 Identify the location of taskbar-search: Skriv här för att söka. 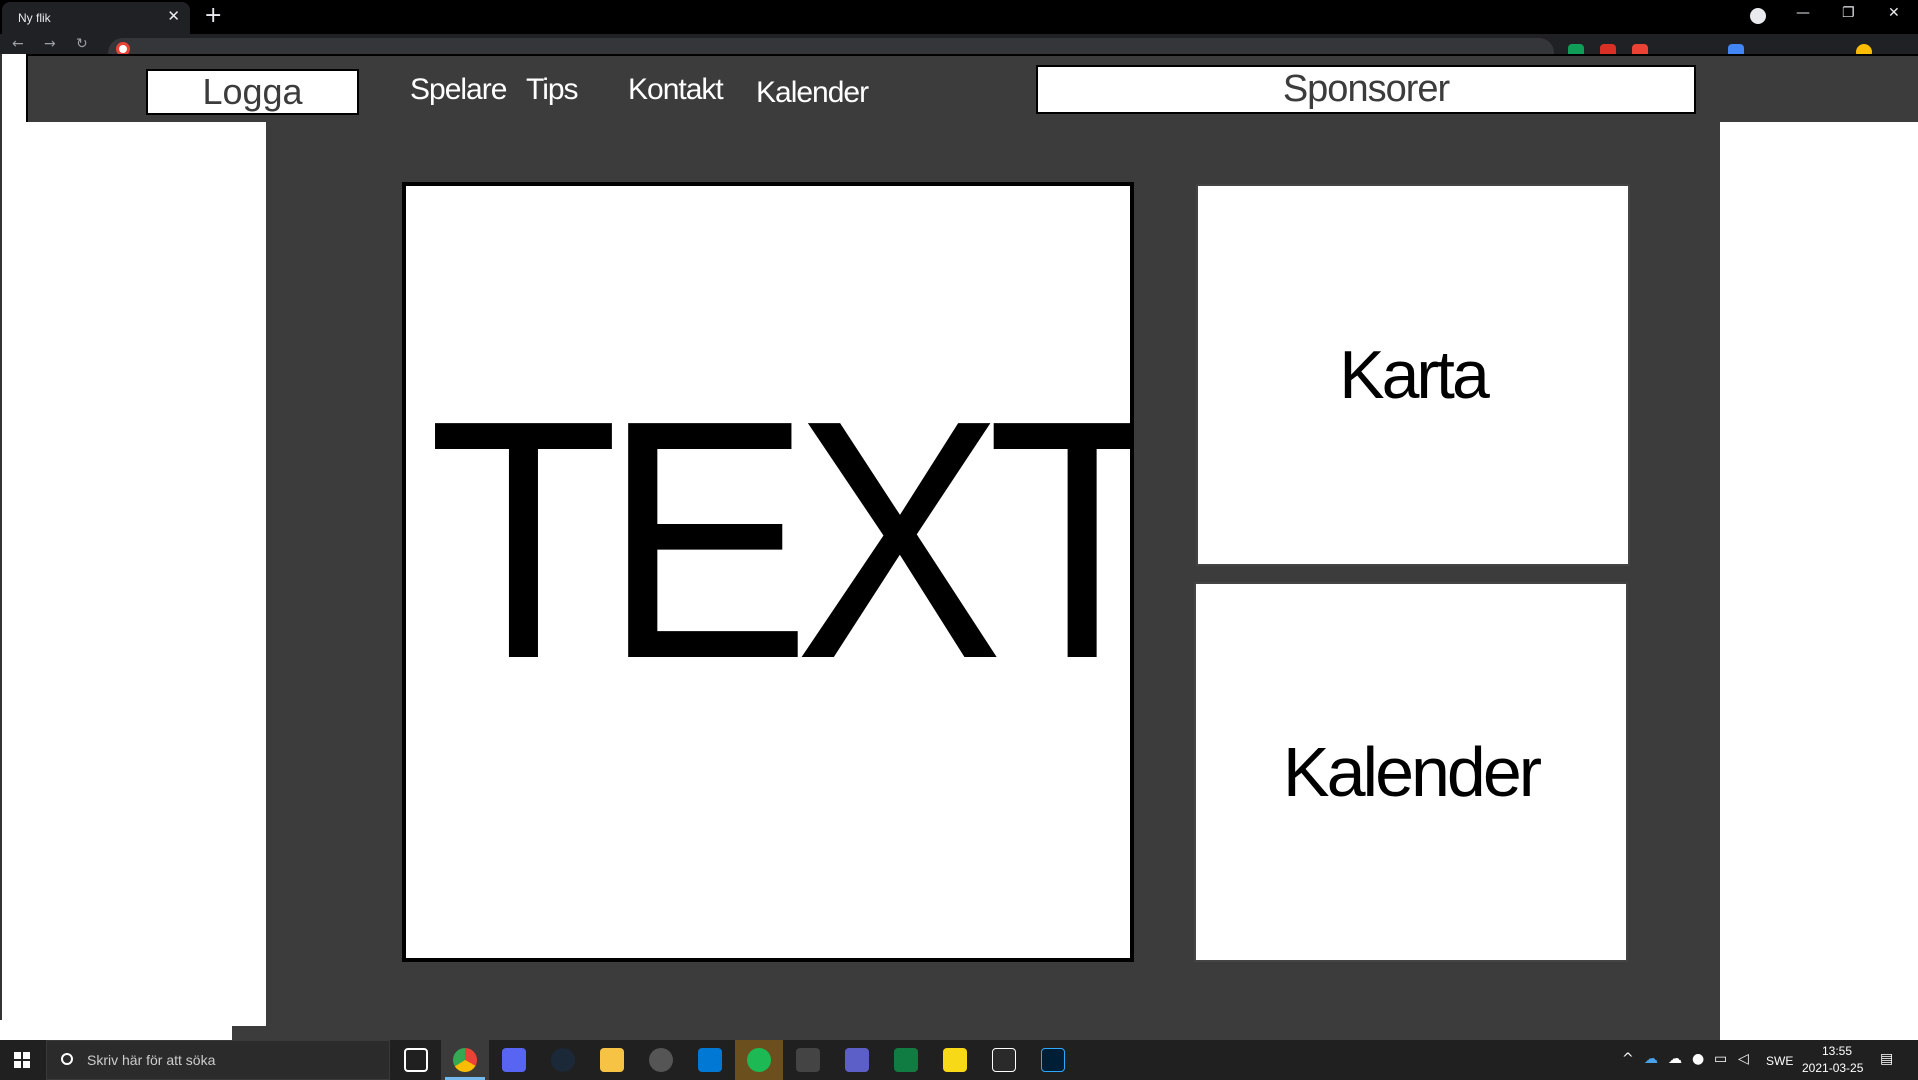
(218, 1060).